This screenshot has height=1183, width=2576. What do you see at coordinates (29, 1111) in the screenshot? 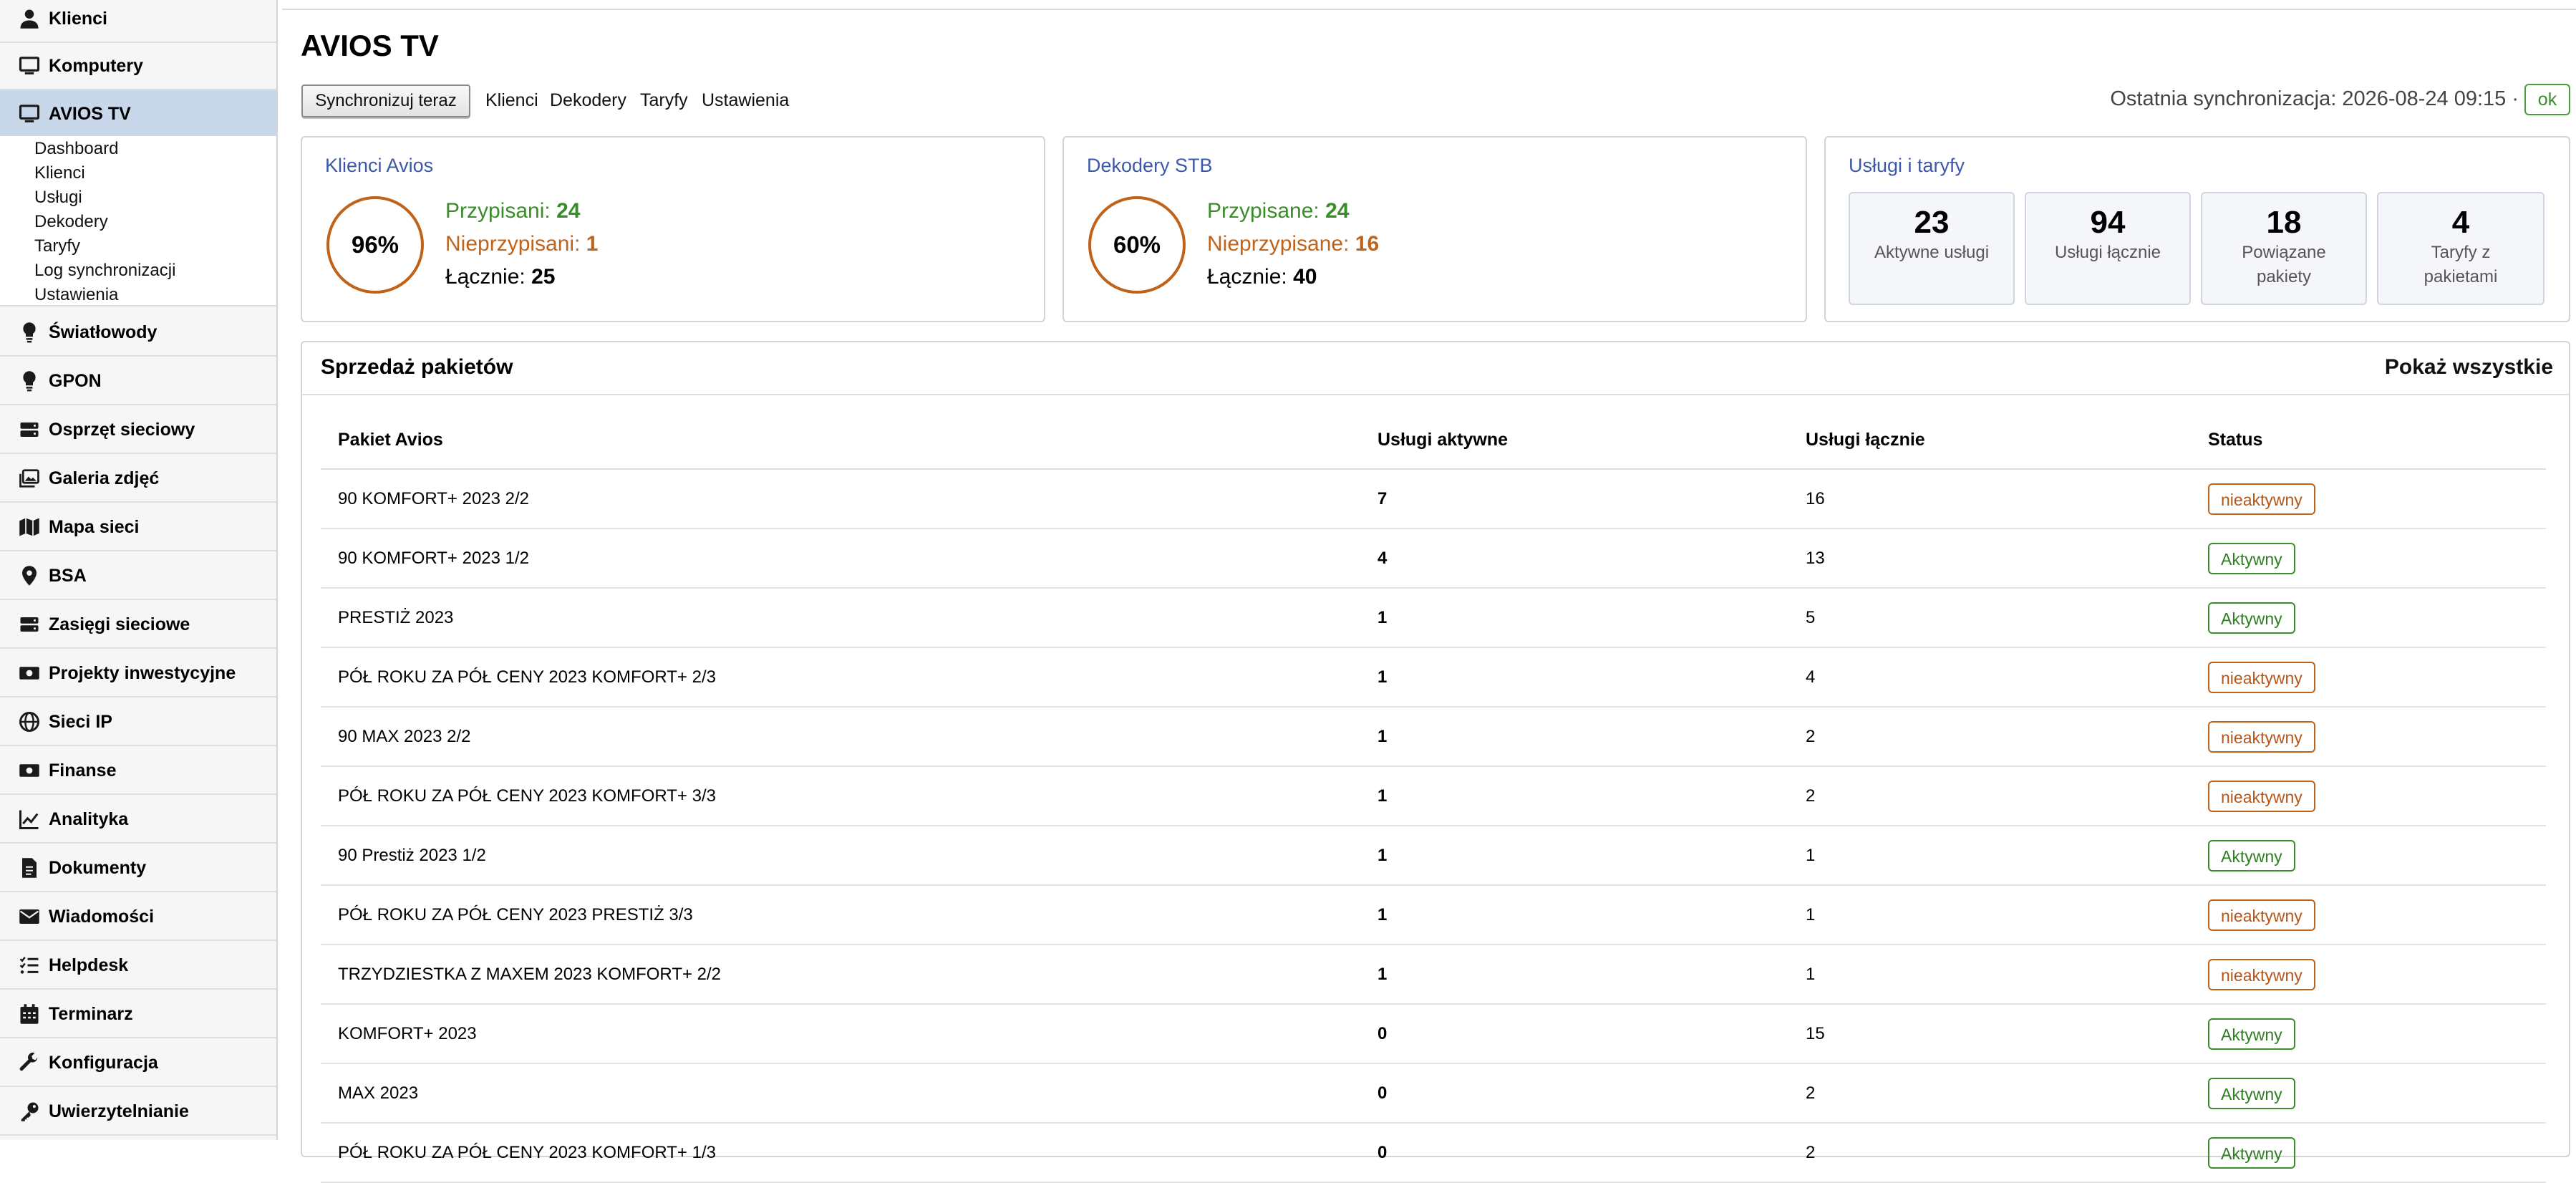
I see `key-icon` at bounding box center [29, 1111].